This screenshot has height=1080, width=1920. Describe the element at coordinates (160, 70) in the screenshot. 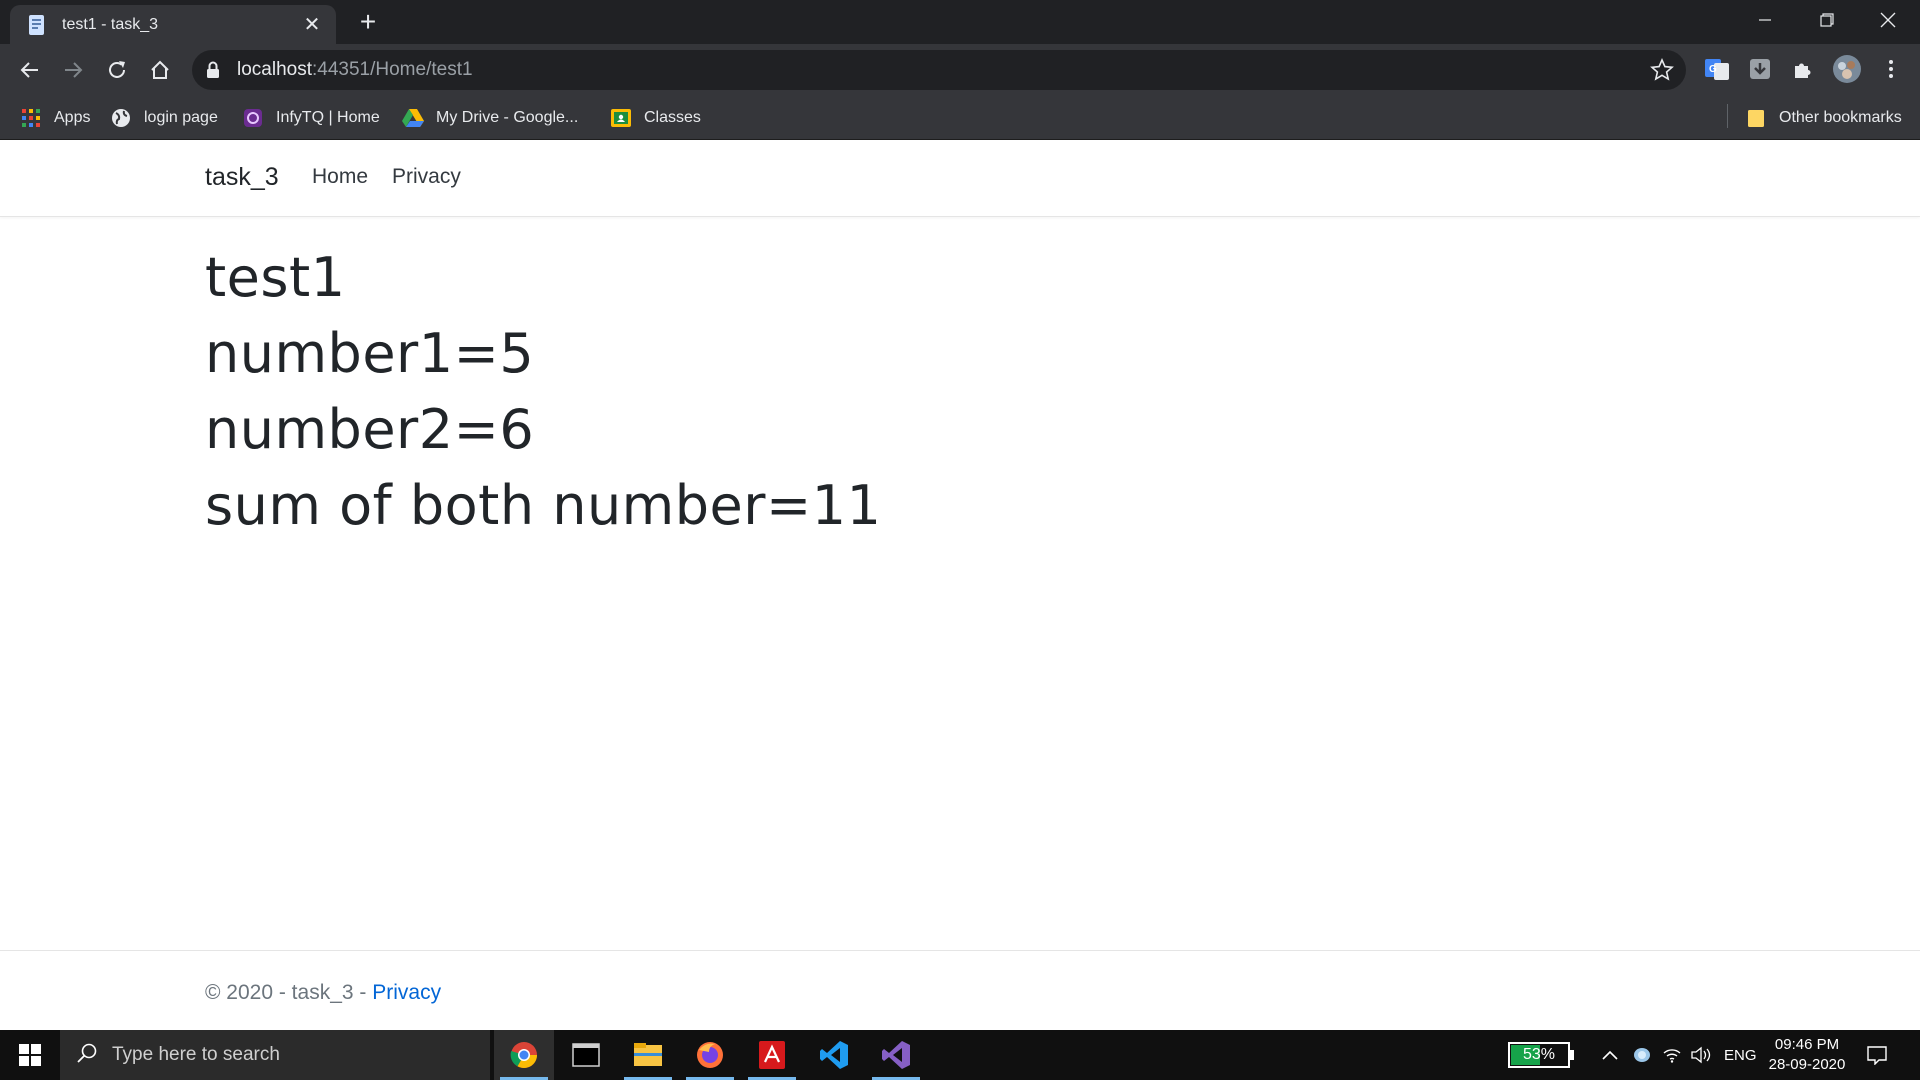

I see `home-icon` at that location.